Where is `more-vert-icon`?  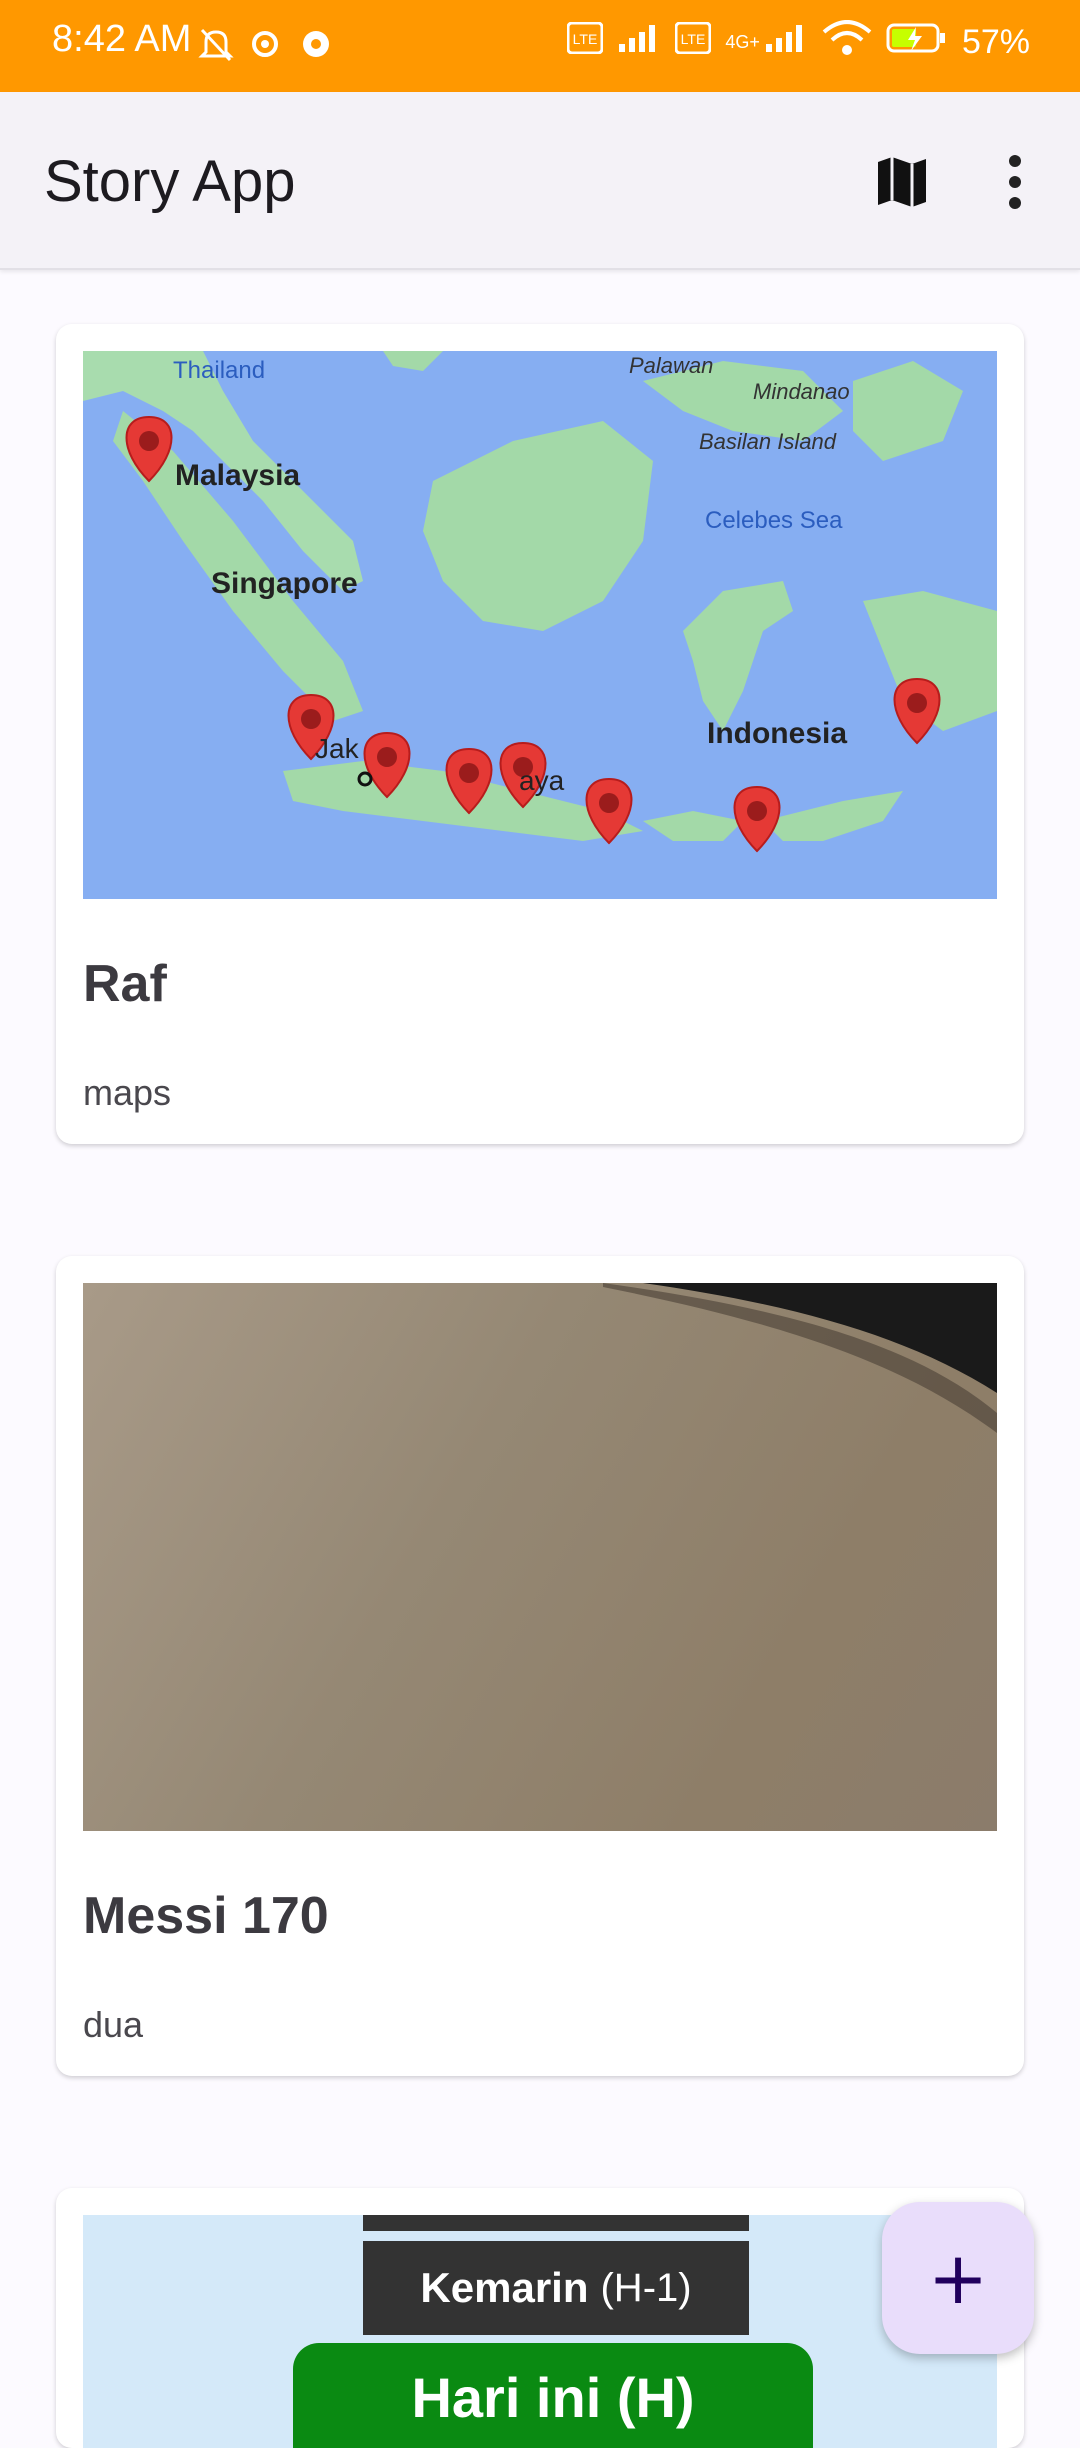
more-vert-icon is located at coordinates (1015, 182).